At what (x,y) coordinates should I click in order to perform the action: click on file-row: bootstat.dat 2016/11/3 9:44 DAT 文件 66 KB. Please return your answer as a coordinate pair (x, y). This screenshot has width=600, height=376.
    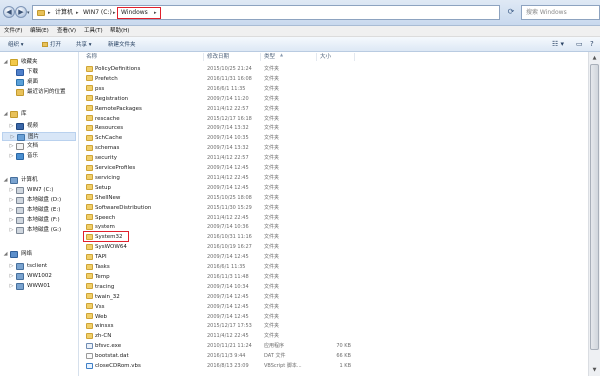
    Looking at the image, I should click on (334, 356).